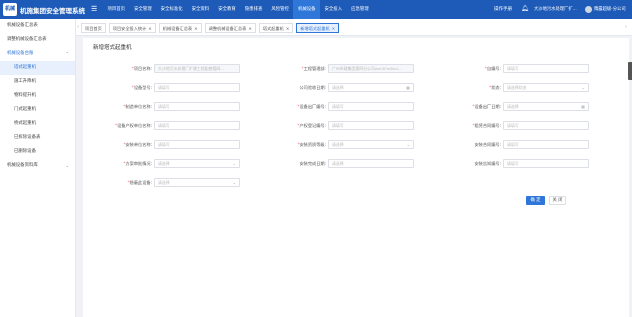  I want to click on sidebar-item-material-lift: 物料提升机, so click(37, 96).